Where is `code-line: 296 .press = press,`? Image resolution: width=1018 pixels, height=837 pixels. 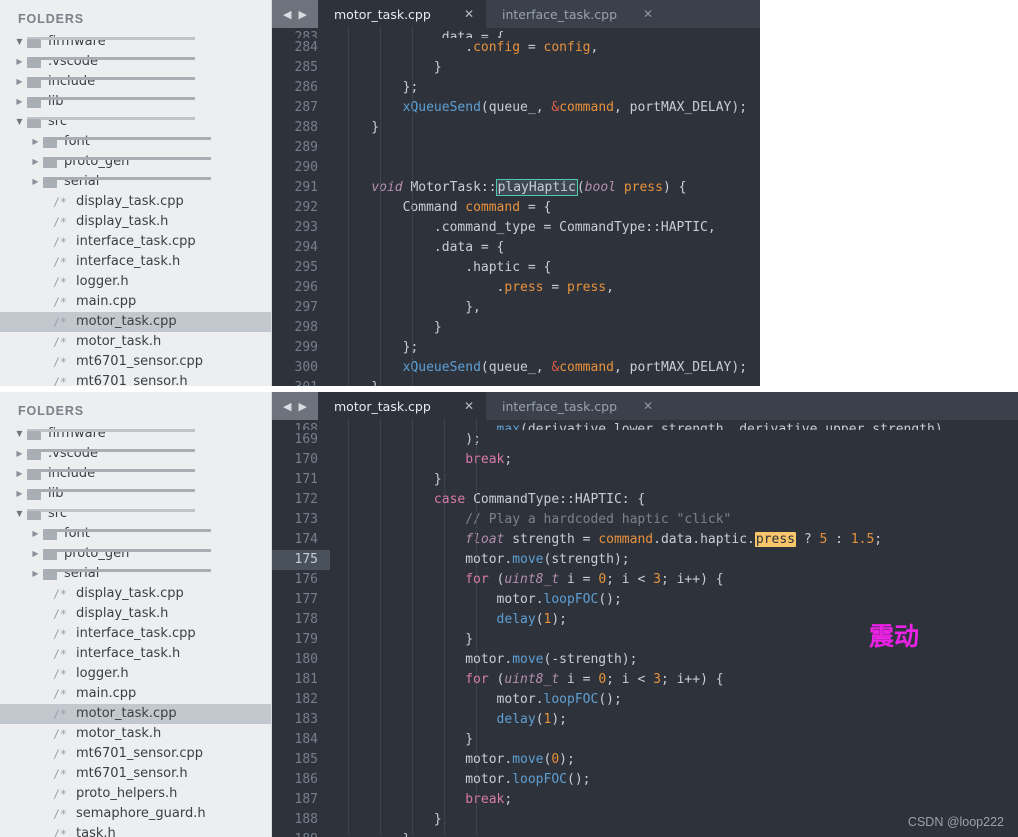
code-line: 296 .press = press, is located at coordinates (516, 288).